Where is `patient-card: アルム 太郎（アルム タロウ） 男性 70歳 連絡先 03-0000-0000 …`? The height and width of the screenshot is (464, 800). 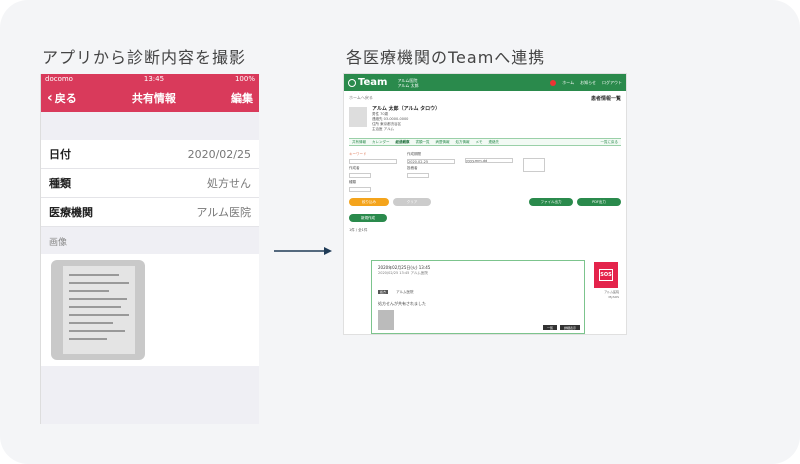 patient-card: アルム 太郎（アルム タロウ） 男性 70歳 連絡先 03-0000-0000 … is located at coordinates (485, 119).